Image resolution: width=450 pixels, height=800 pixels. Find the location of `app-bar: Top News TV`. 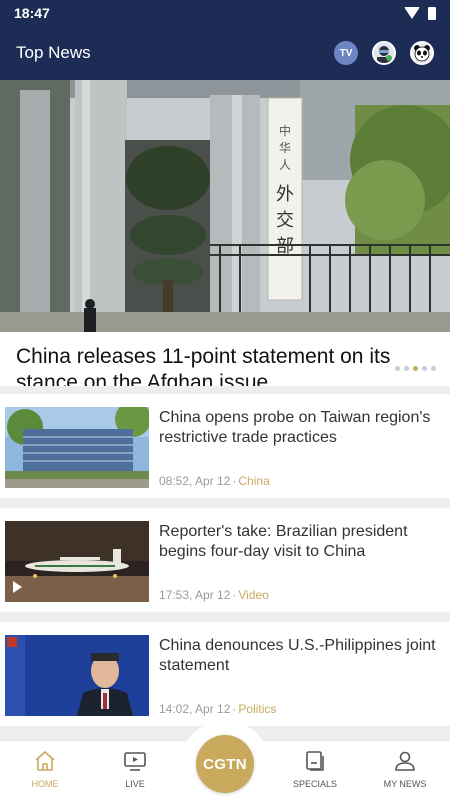

app-bar: Top News TV is located at coordinates (225, 53).